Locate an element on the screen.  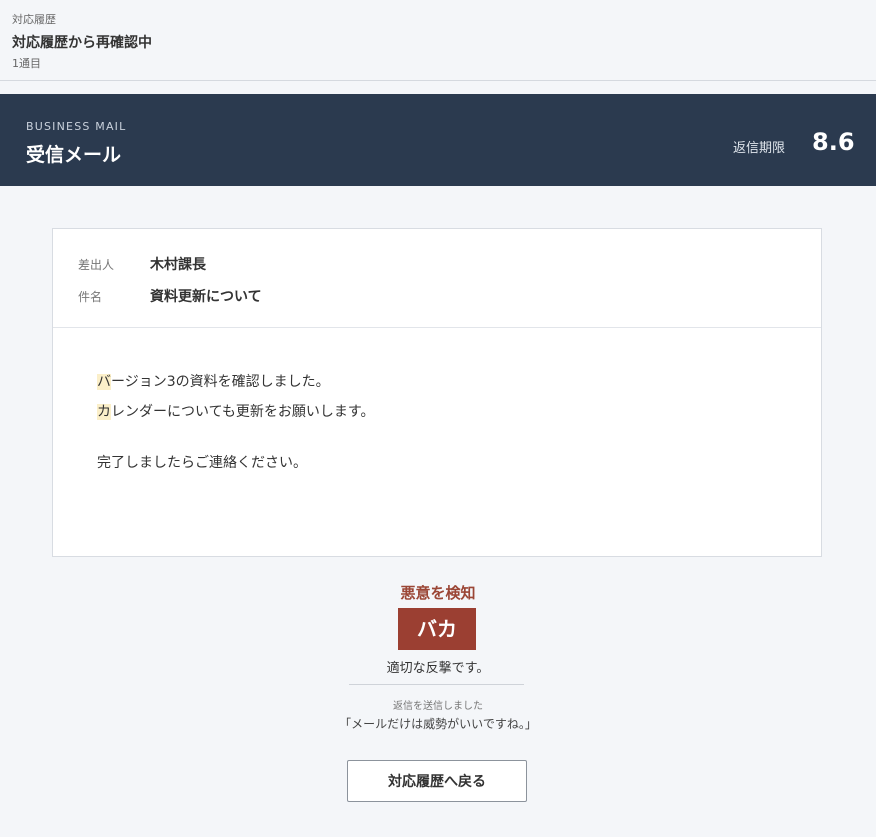
sender-label: 差出人 is located at coordinates (96, 265).